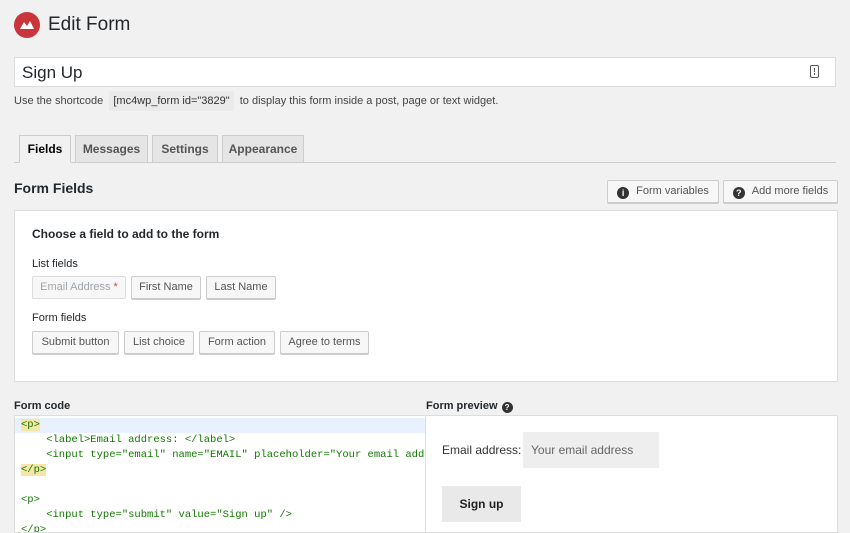  I want to click on preview-signup-button: Sign up, so click(481, 504).